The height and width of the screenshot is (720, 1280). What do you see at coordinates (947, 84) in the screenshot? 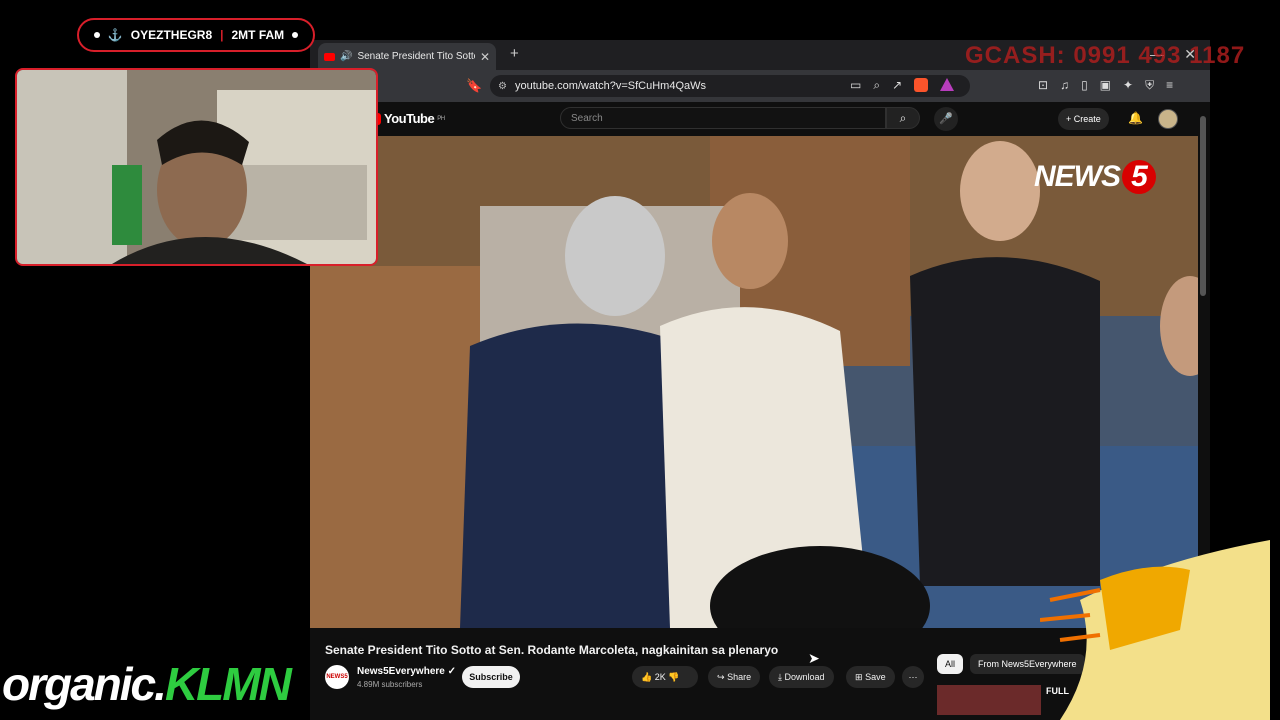
I see `brave-rewards-icon` at bounding box center [947, 84].